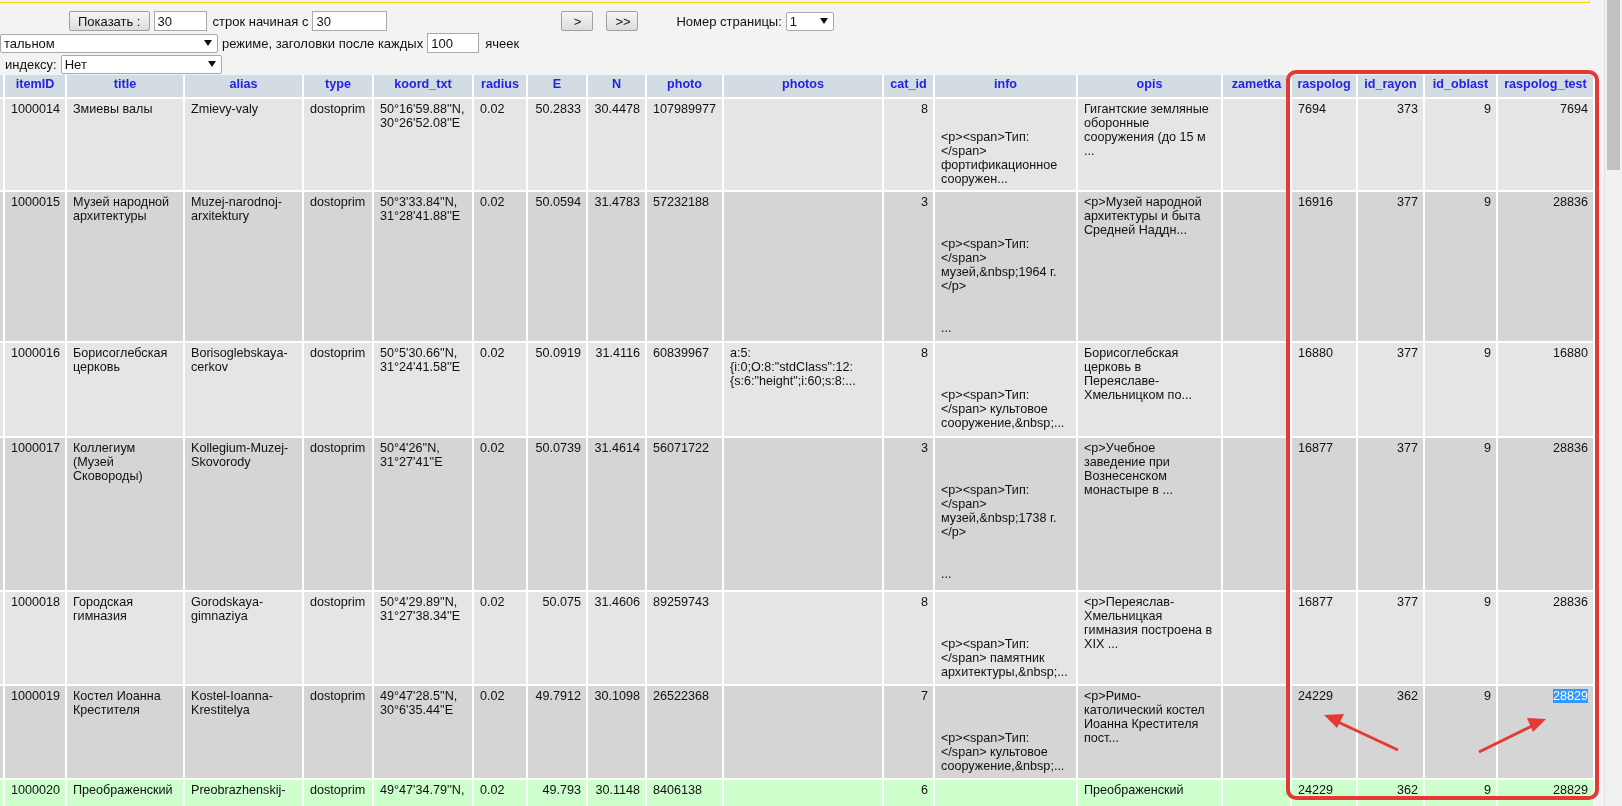  Describe the element at coordinates (1005, 86) in the screenshot. I see `column-header: info` at that location.